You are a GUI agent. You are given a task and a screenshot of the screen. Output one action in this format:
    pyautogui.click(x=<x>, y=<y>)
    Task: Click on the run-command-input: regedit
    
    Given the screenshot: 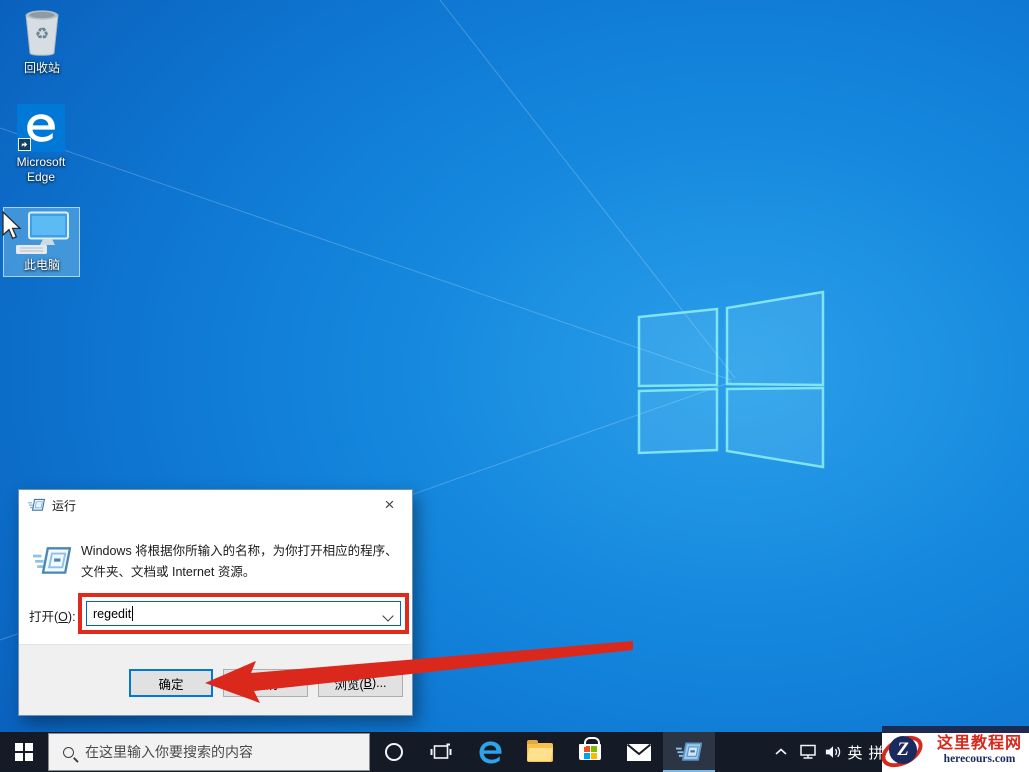 What is the action you would take?
    pyautogui.click(x=243, y=613)
    